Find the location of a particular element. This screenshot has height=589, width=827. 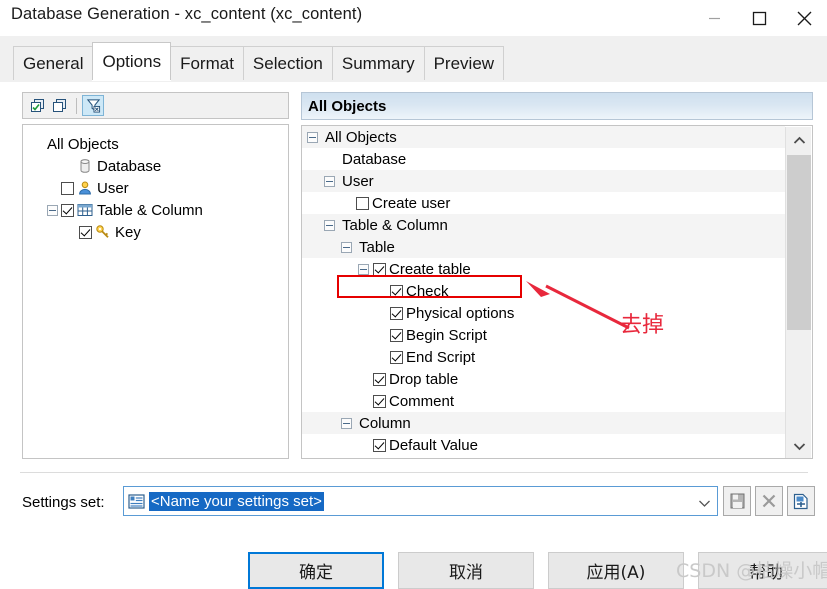

tree-vertical-scrollbar is located at coordinates (798, 292).